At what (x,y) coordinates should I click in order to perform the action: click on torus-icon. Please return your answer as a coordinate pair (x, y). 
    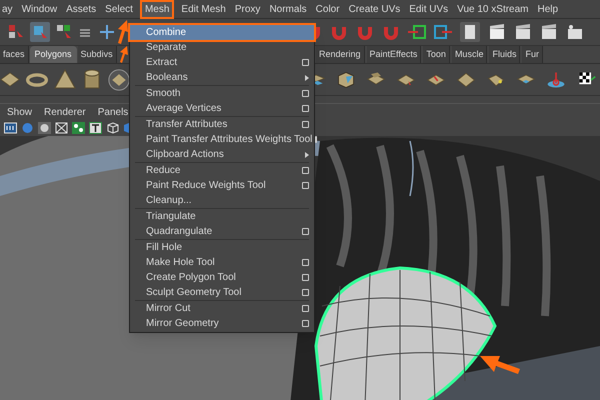
    Looking at the image, I should click on (37, 80).